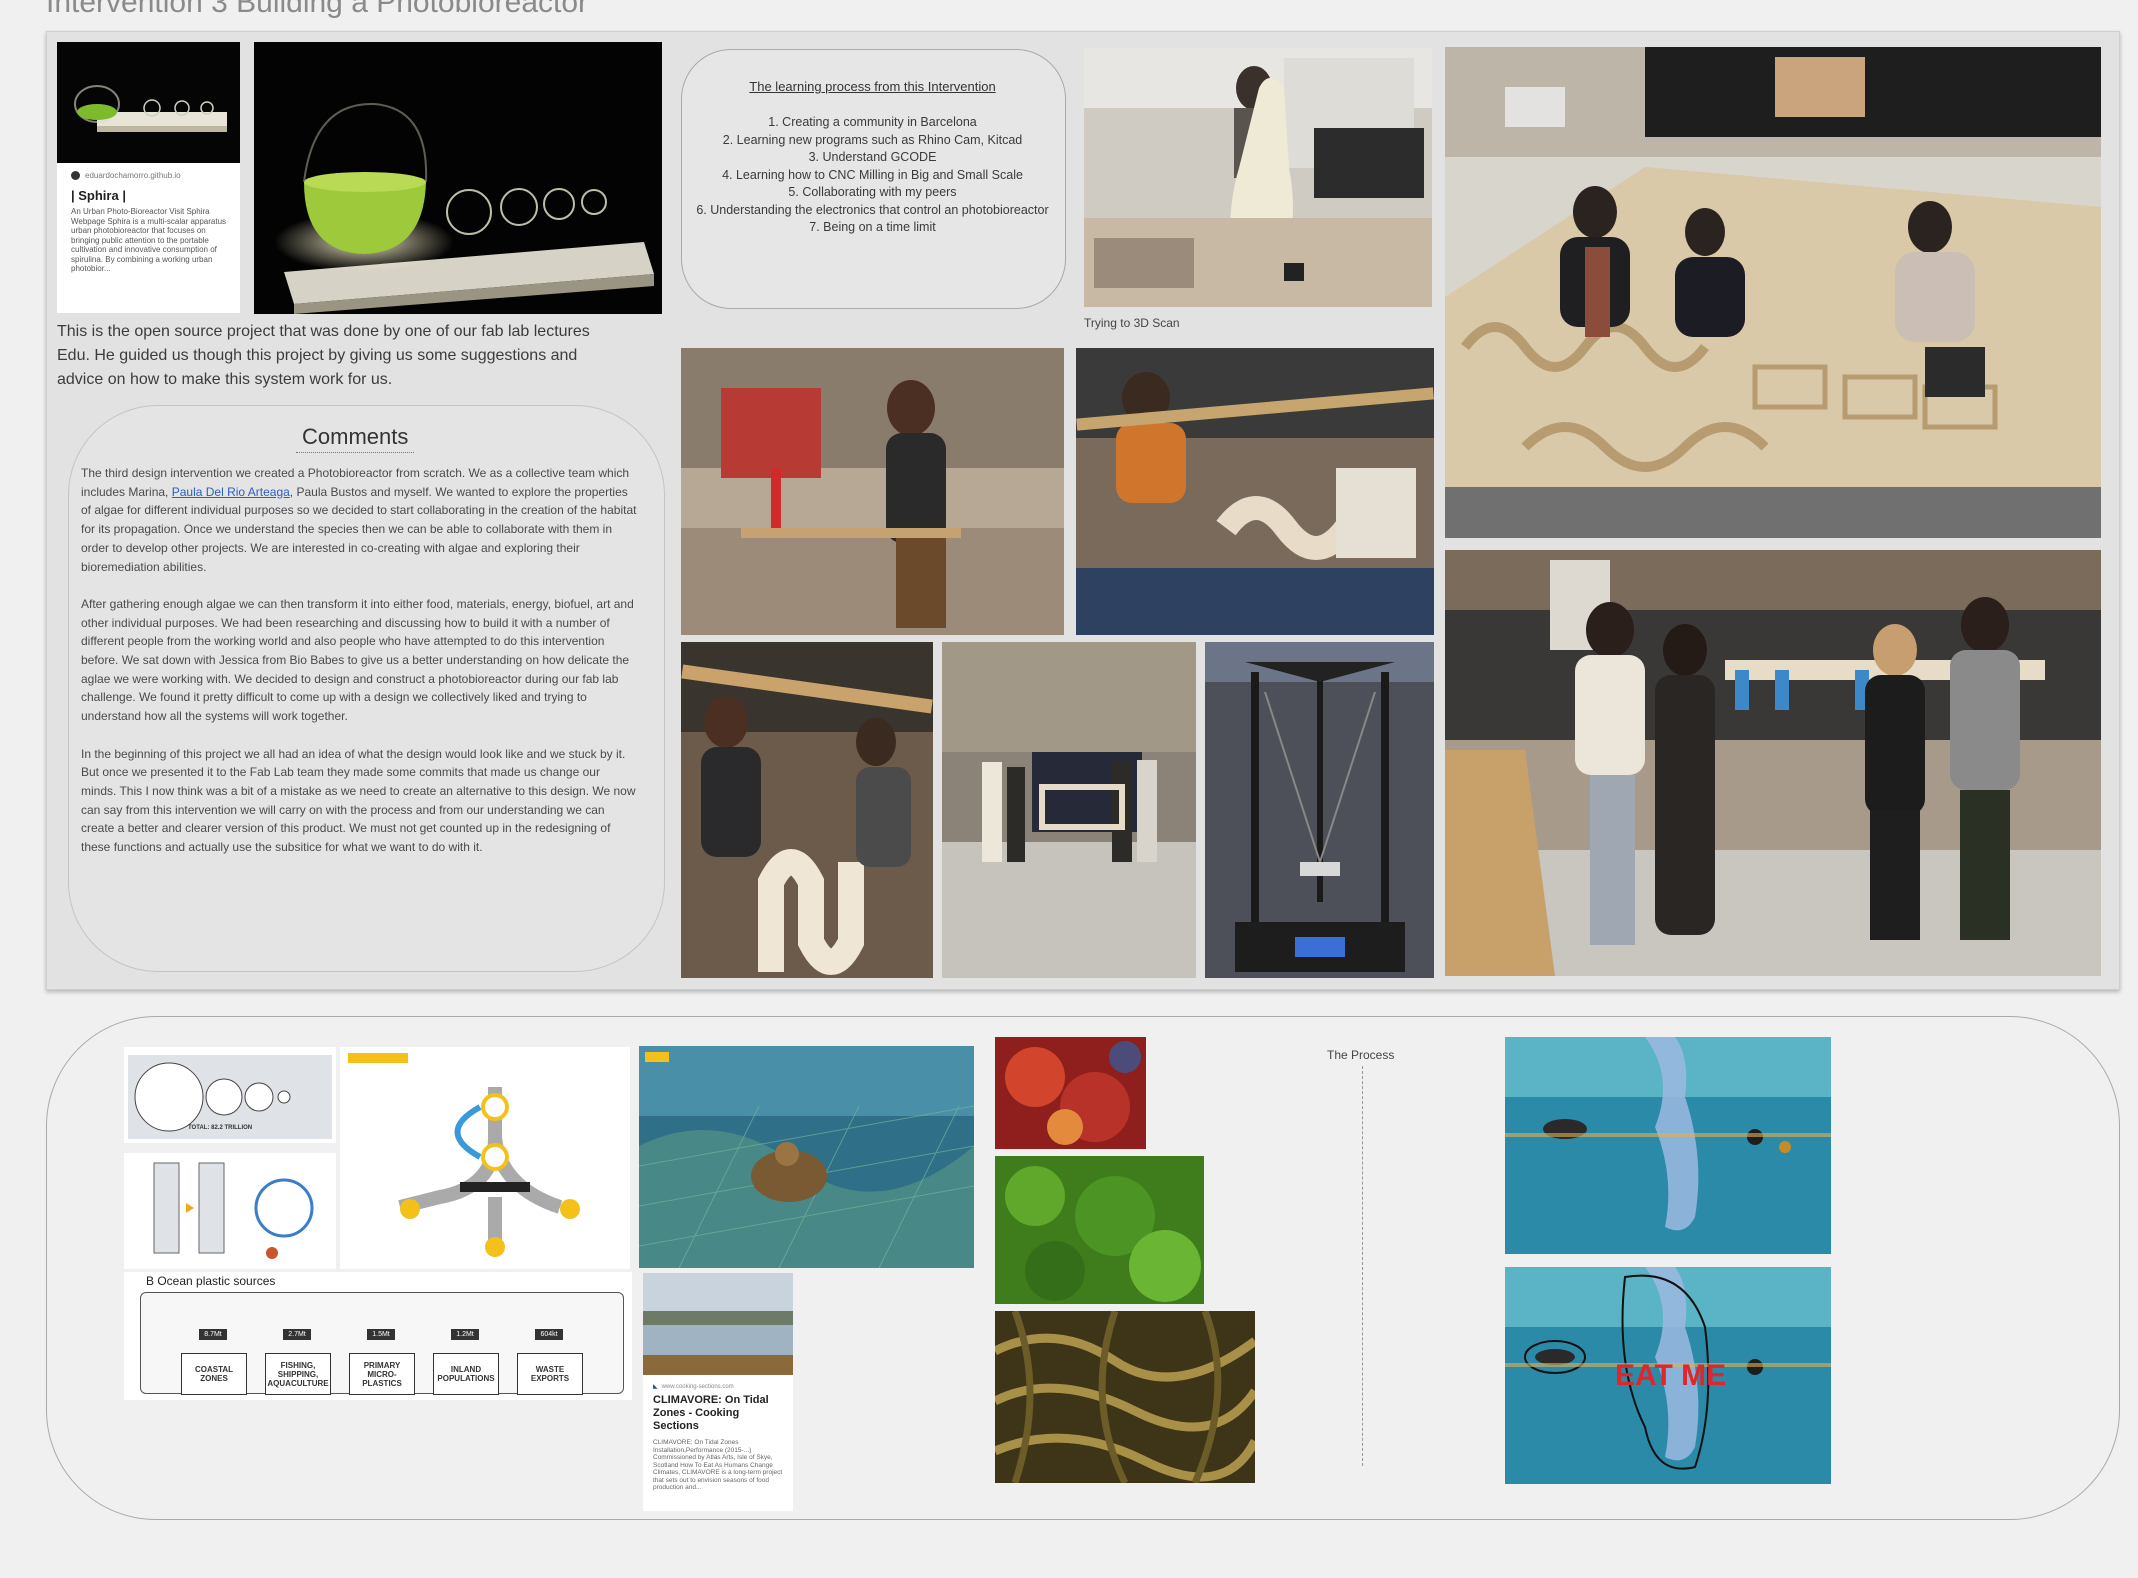 The image size is (2138, 1578). Describe the element at coordinates (133, 175) in the screenshot. I see `sphira-url: eduardochamorro.github.io` at that location.